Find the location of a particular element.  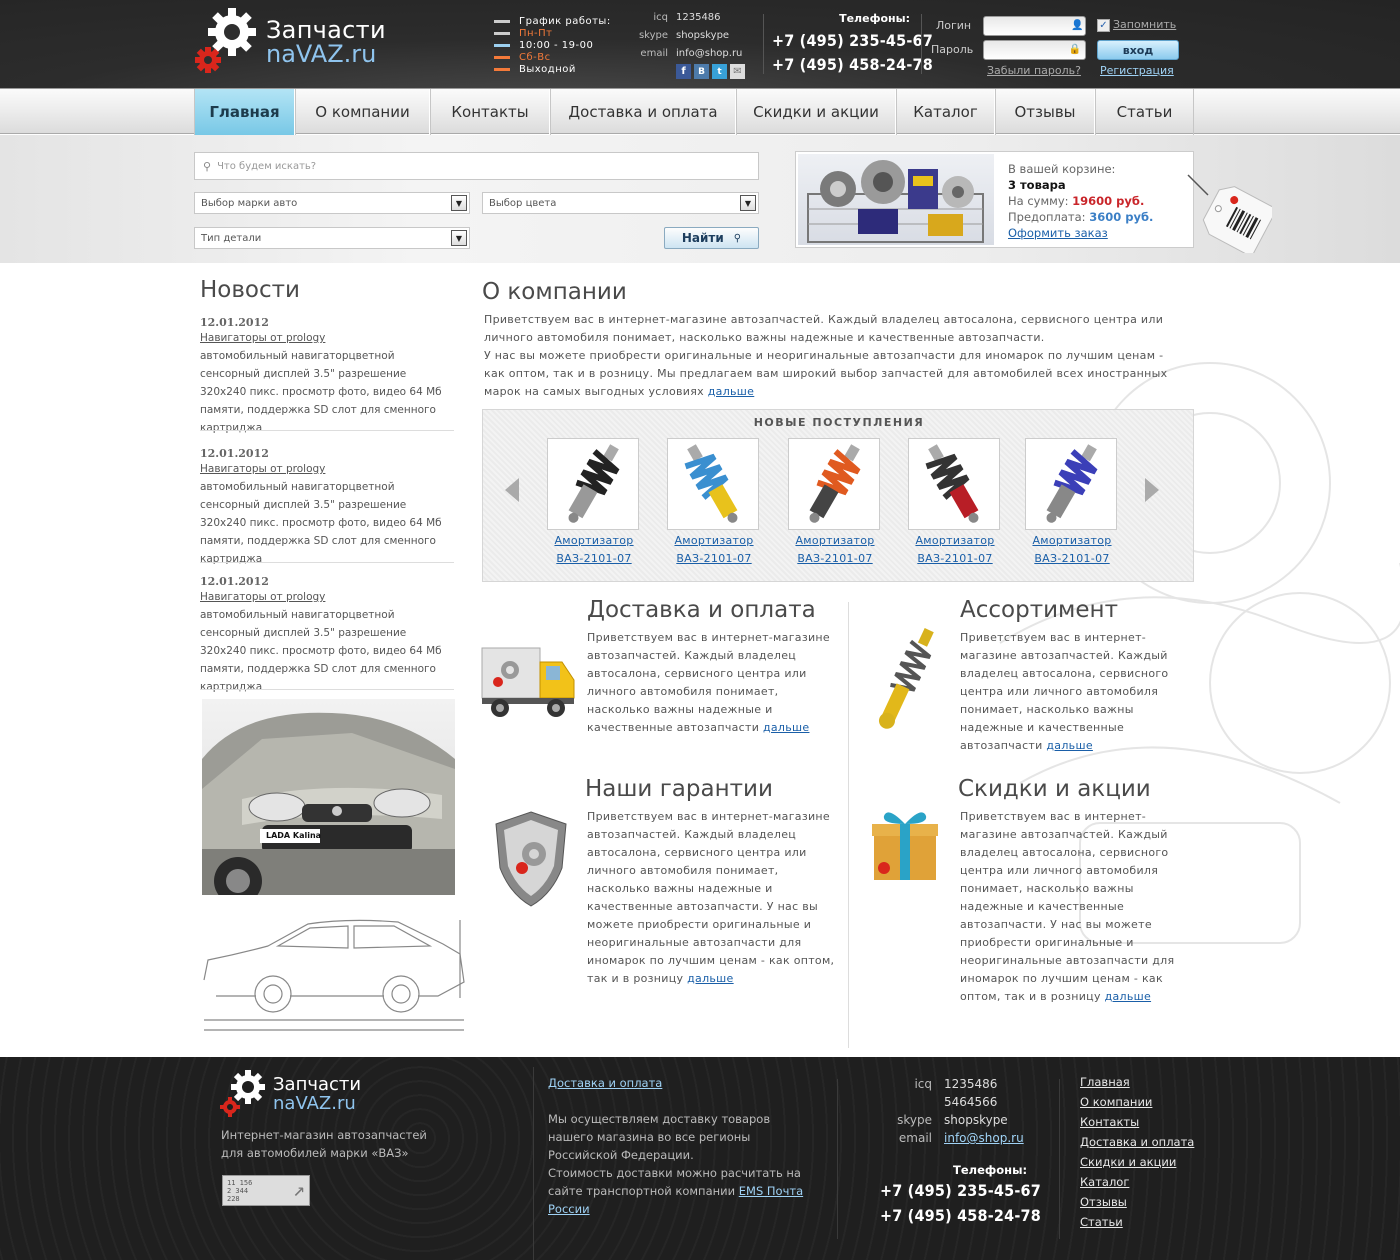

carousel-next-arrow-icon is located at coordinates (1152, 490).